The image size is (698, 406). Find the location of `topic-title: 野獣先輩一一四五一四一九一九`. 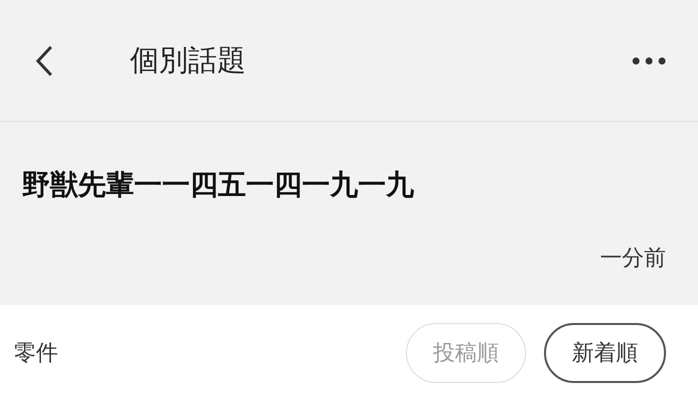

topic-title: 野獣先輩一一四五一四一九一九 is located at coordinates (218, 185).